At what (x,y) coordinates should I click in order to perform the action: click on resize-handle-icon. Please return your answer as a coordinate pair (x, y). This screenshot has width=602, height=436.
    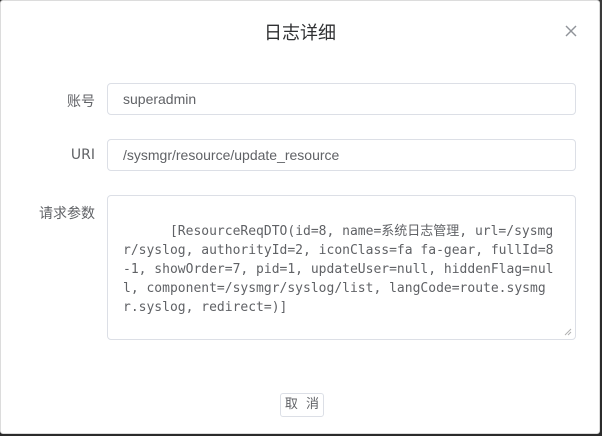
    Looking at the image, I should click on (568, 332).